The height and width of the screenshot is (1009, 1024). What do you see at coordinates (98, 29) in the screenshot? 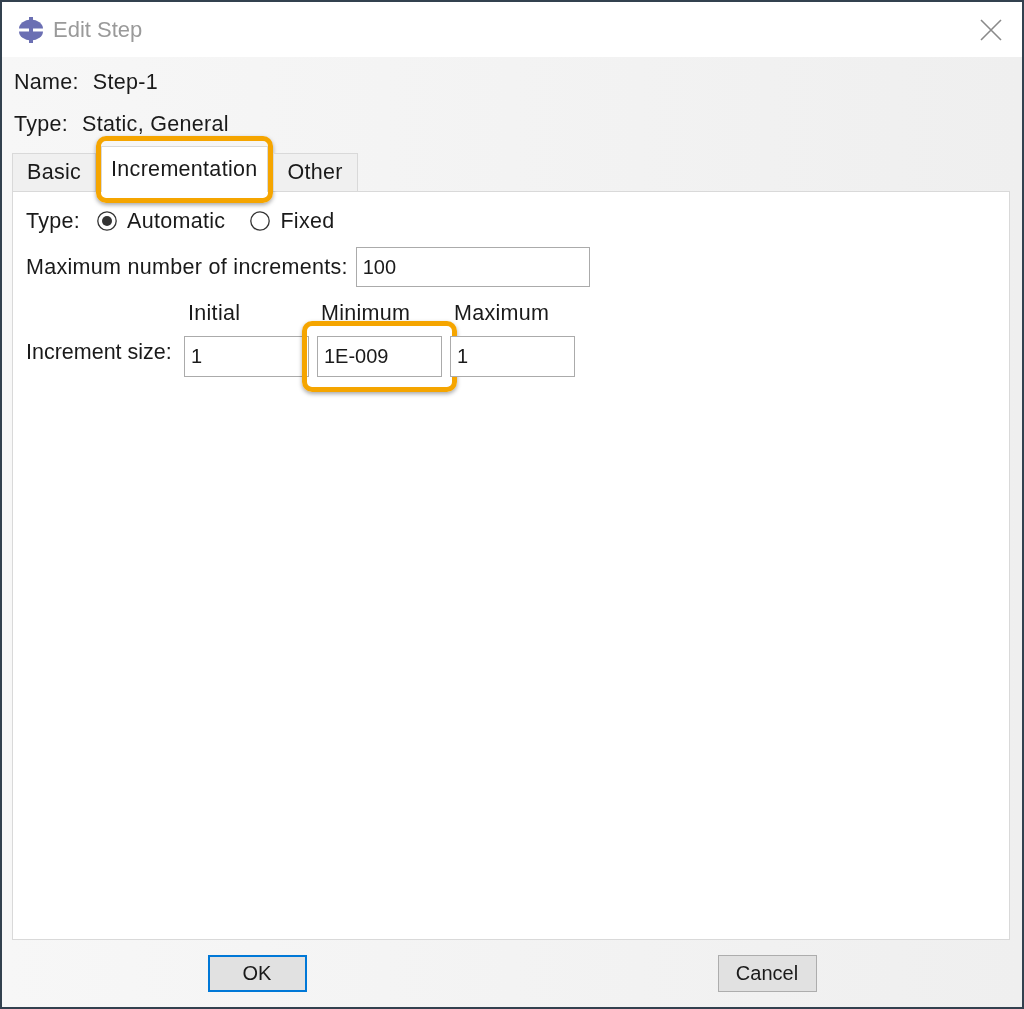
I see `window-title: Edit Step` at bounding box center [98, 29].